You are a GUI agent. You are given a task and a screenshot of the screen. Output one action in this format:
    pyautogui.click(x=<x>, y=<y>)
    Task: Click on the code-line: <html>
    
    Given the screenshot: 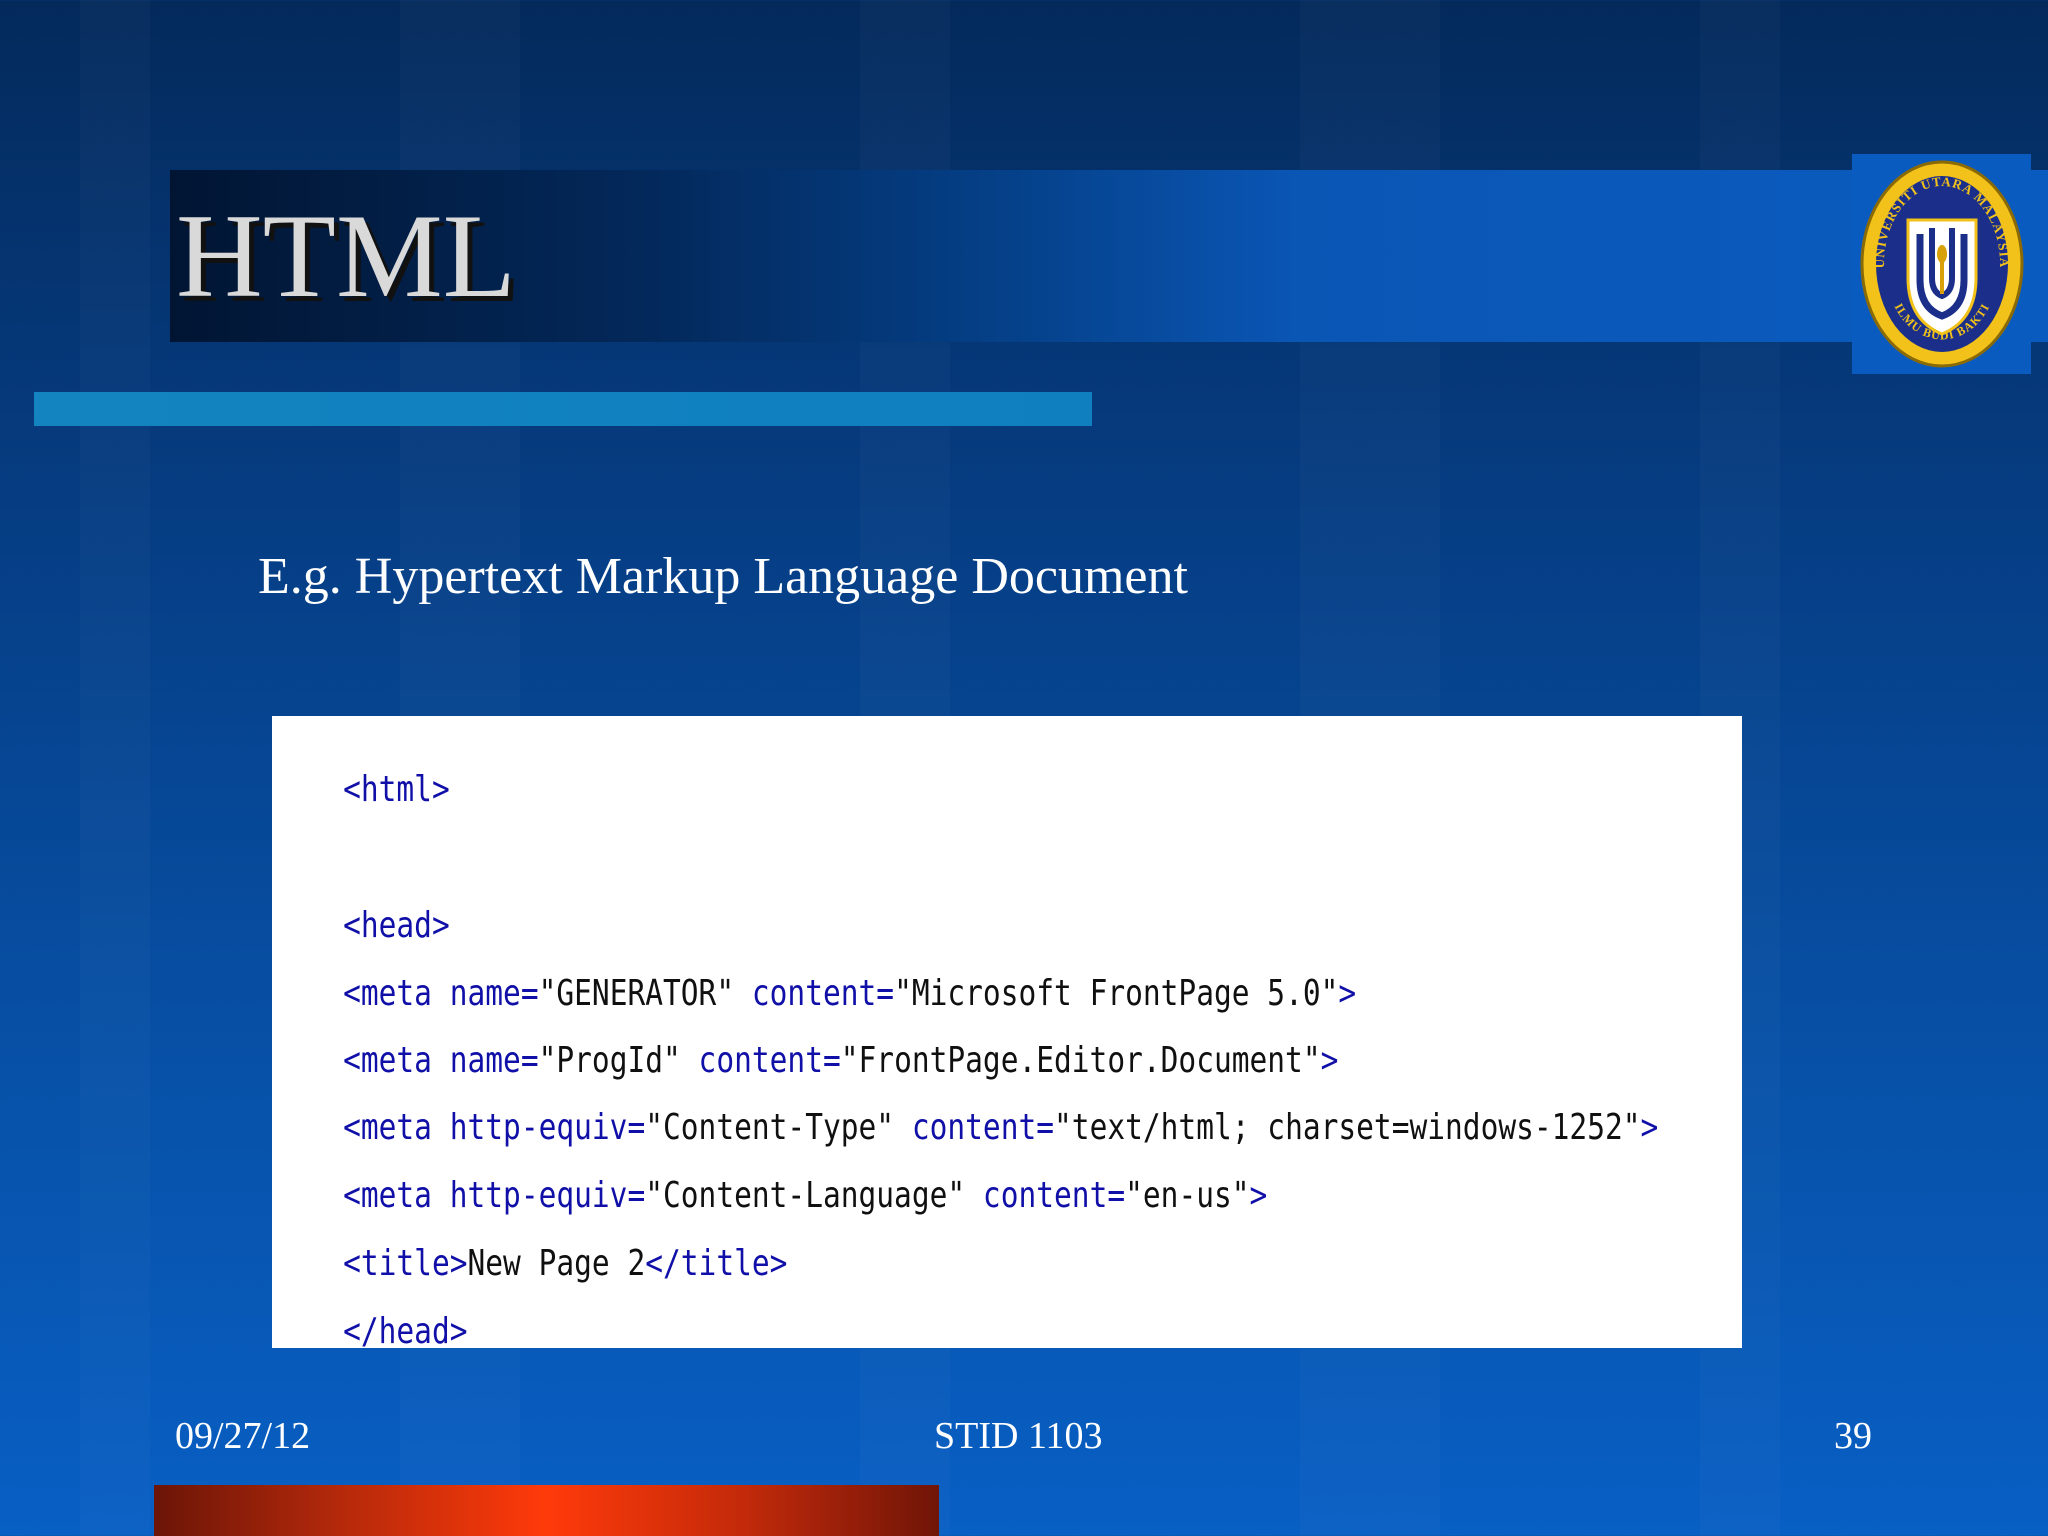 What is the action you would take?
    pyautogui.click(x=361, y=790)
    